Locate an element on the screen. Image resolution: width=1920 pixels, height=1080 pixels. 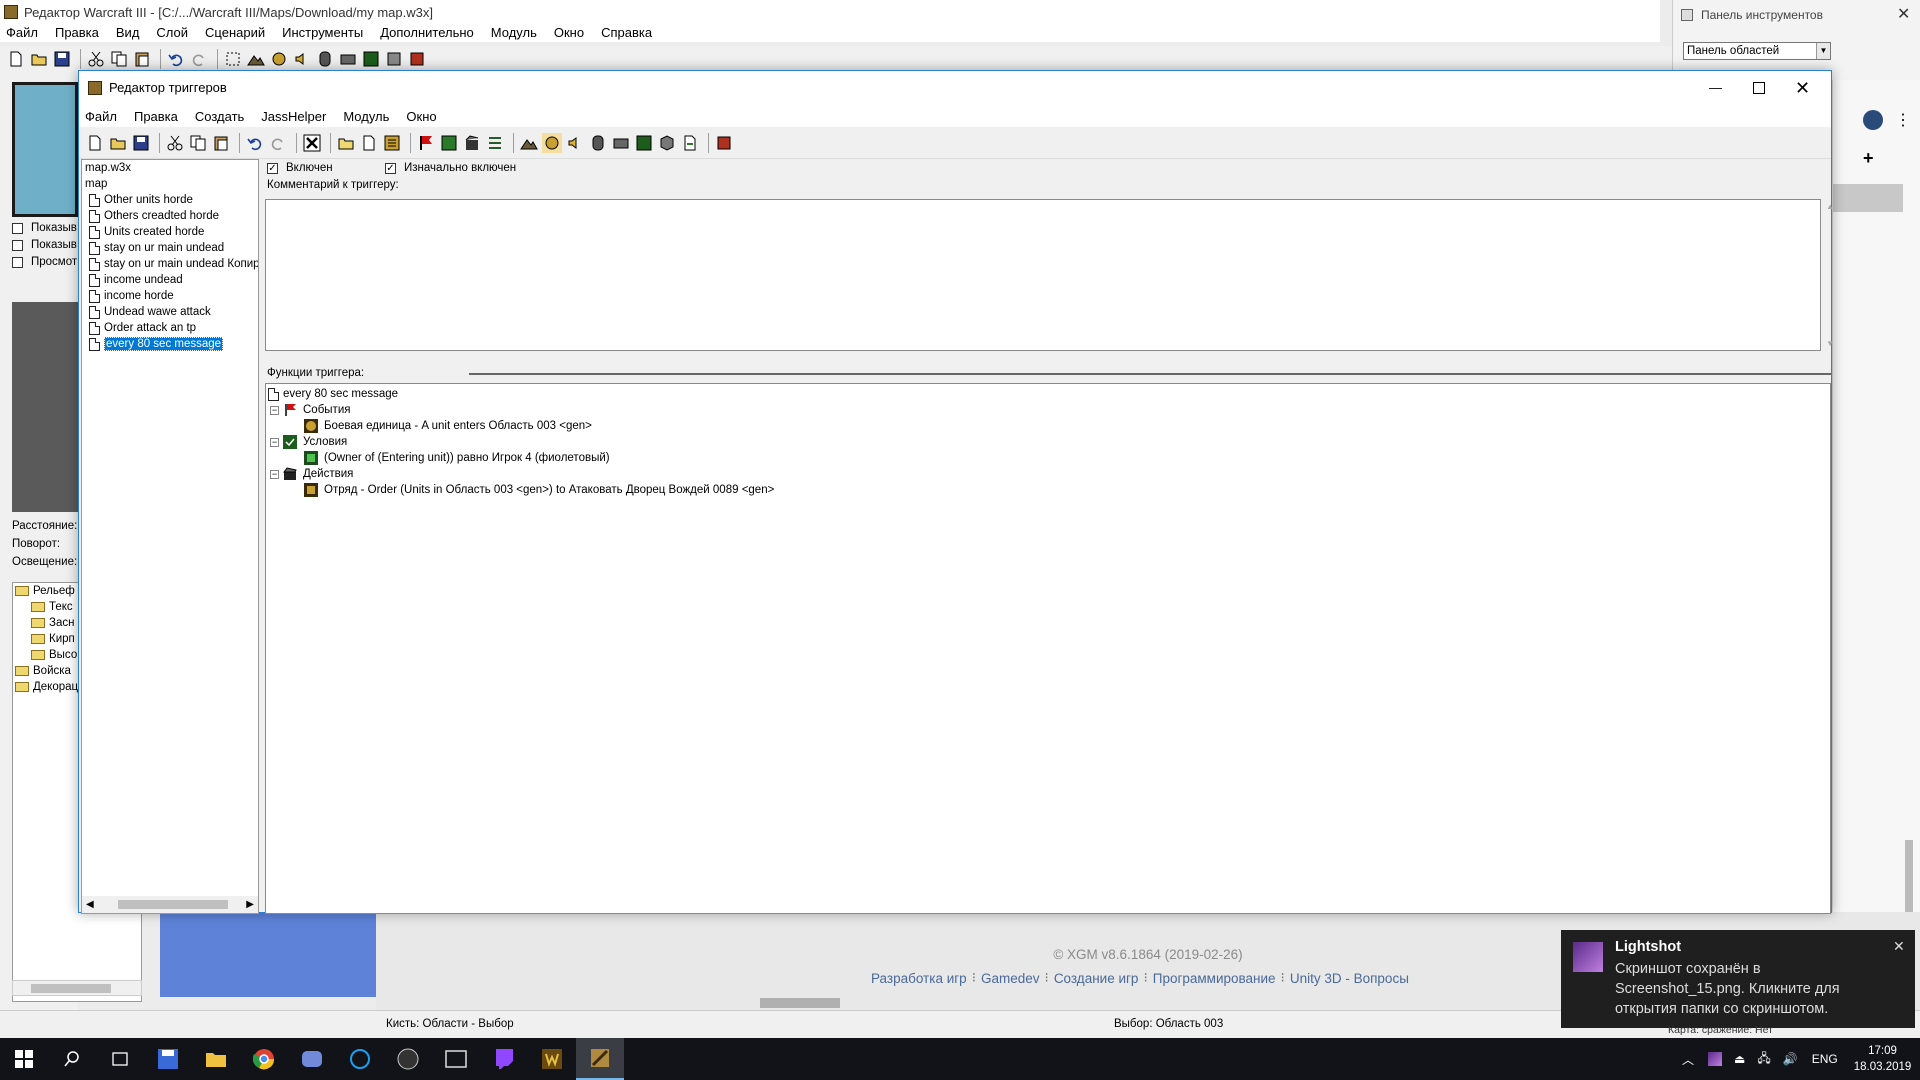
trig-menu-file: Файл is located at coordinates (101, 116).